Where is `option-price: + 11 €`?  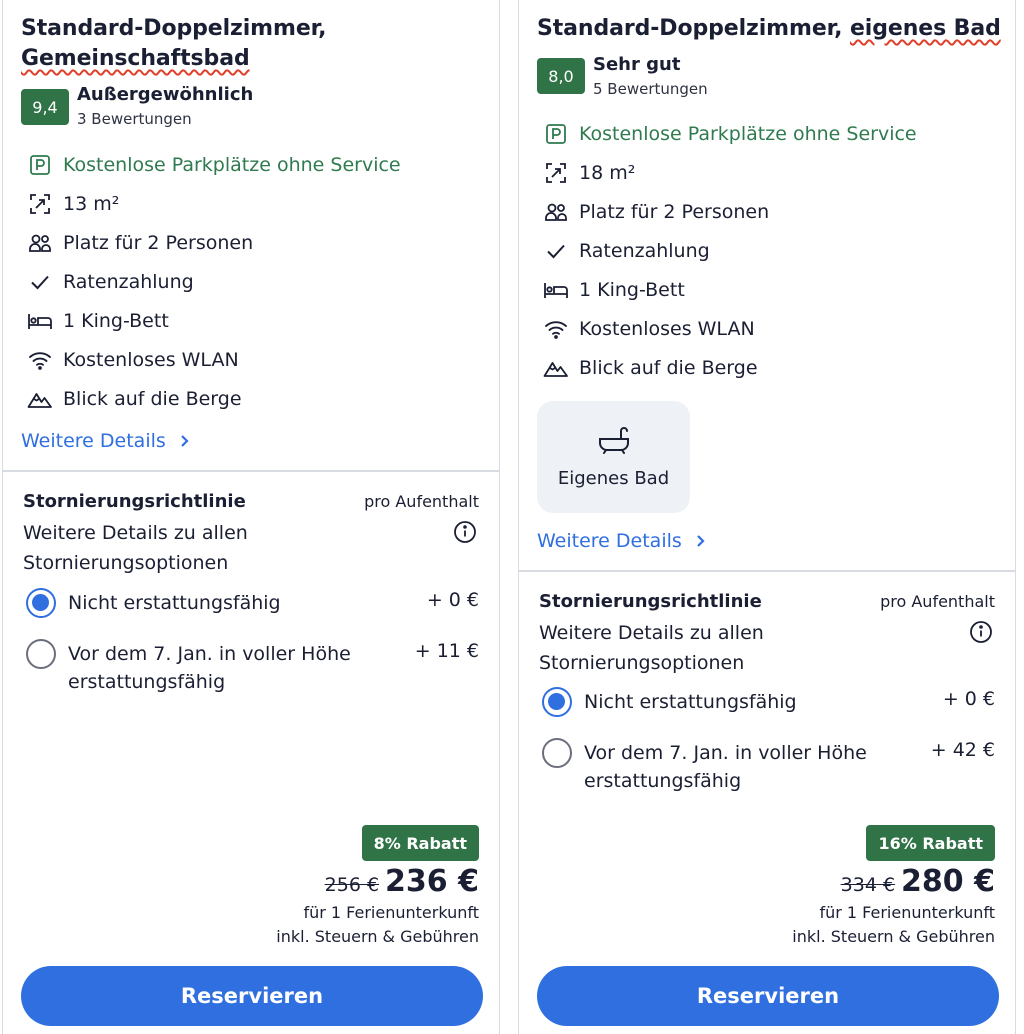
option-price: + 11 € is located at coordinates (446, 651).